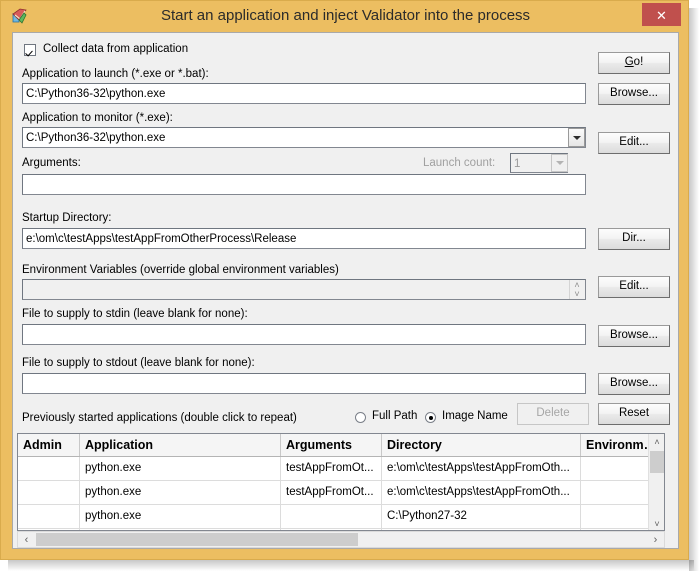 The image size is (699, 571). Describe the element at coordinates (629, 62) in the screenshot. I see `go-accel-letter: G` at that location.